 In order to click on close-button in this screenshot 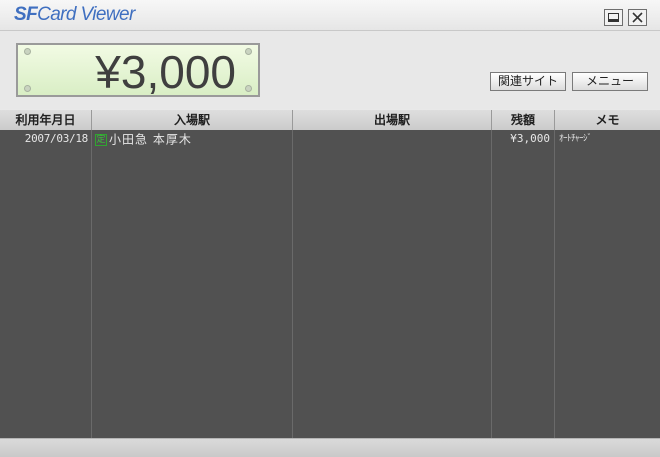, I will do `click(637, 17)`.